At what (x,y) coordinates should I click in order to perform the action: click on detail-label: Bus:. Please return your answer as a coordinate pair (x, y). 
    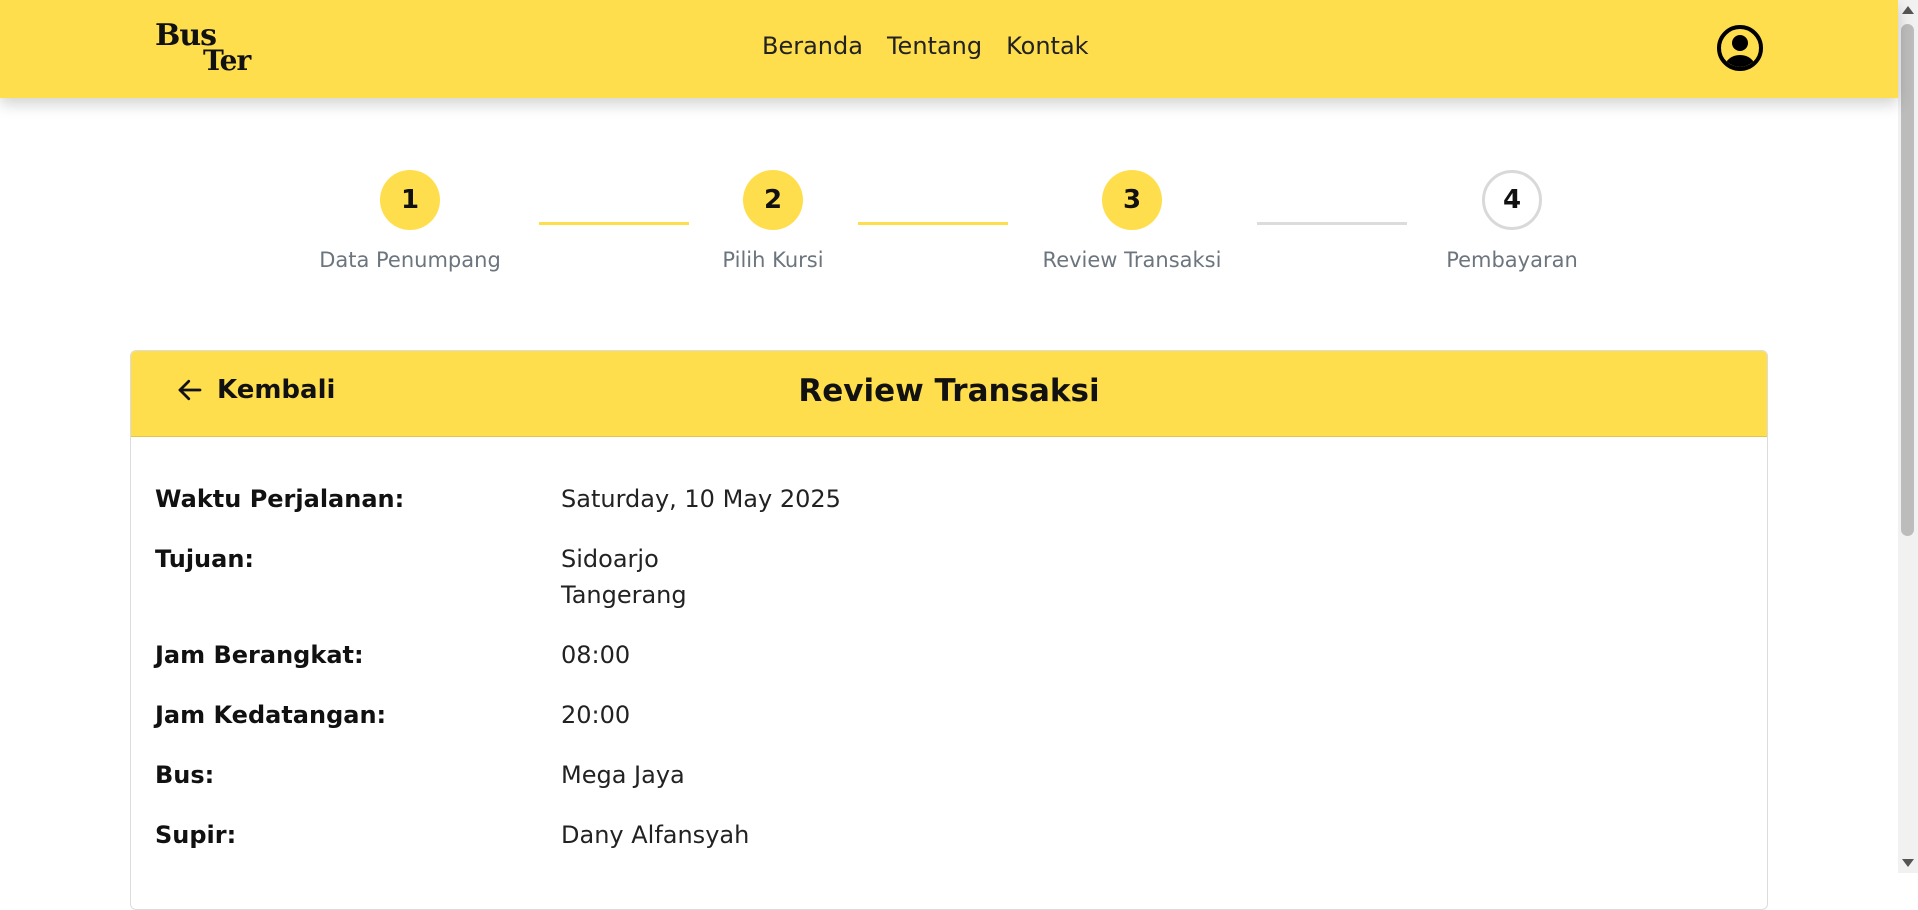
    Looking at the image, I should click on (185, 775).